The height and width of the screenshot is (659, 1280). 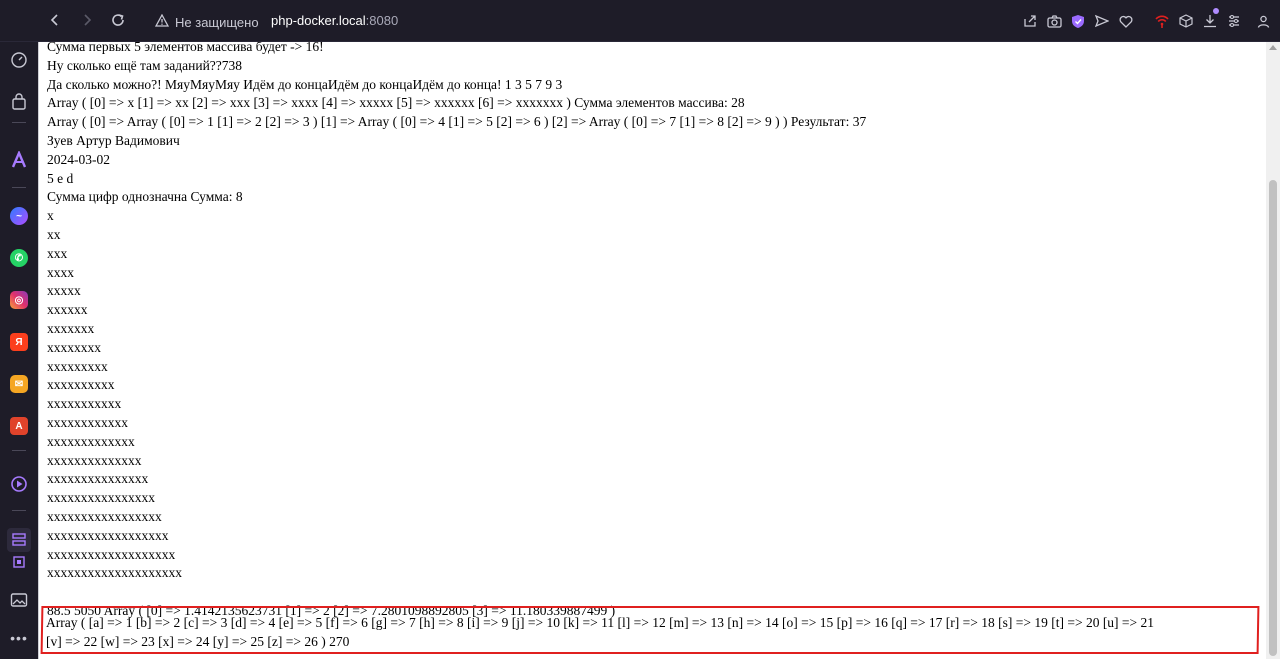 I want to click on separator, so click(x=1144, y=21).